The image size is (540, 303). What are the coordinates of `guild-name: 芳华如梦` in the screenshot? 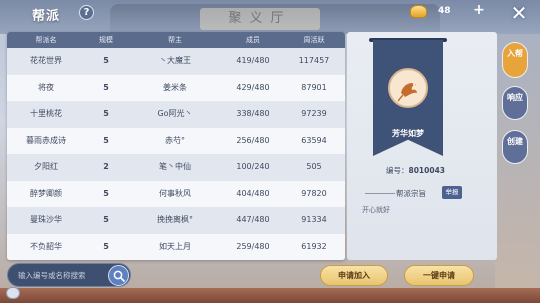 It's located at (408, 133).